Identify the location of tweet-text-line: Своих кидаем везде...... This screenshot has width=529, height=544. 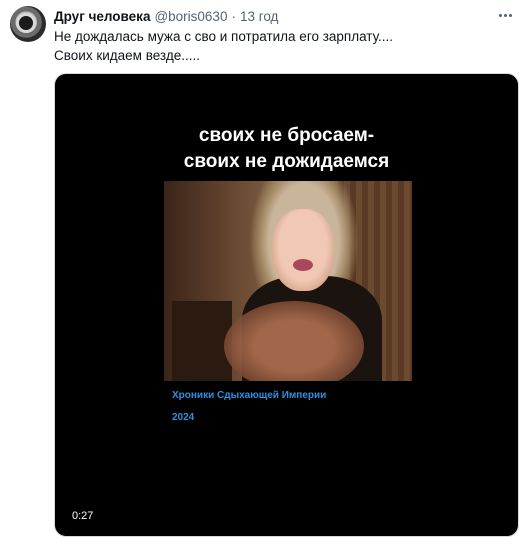
(127, 55).